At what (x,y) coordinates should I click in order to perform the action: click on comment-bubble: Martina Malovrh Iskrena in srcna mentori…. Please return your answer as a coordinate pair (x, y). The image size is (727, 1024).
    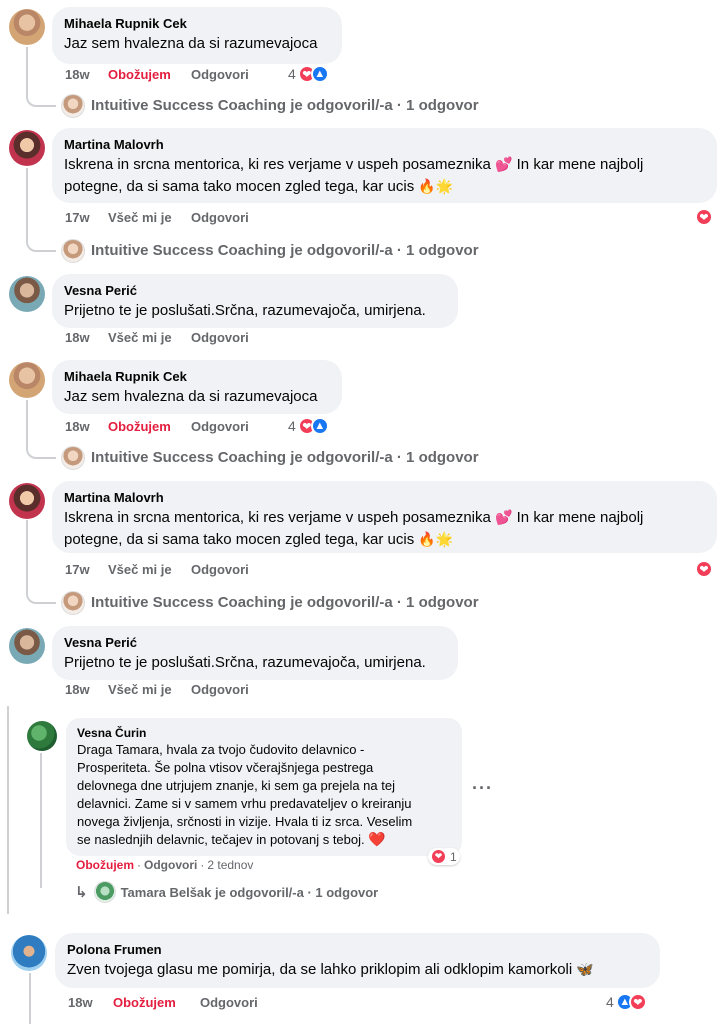
    Looking at the image, I should click on (384, 517).